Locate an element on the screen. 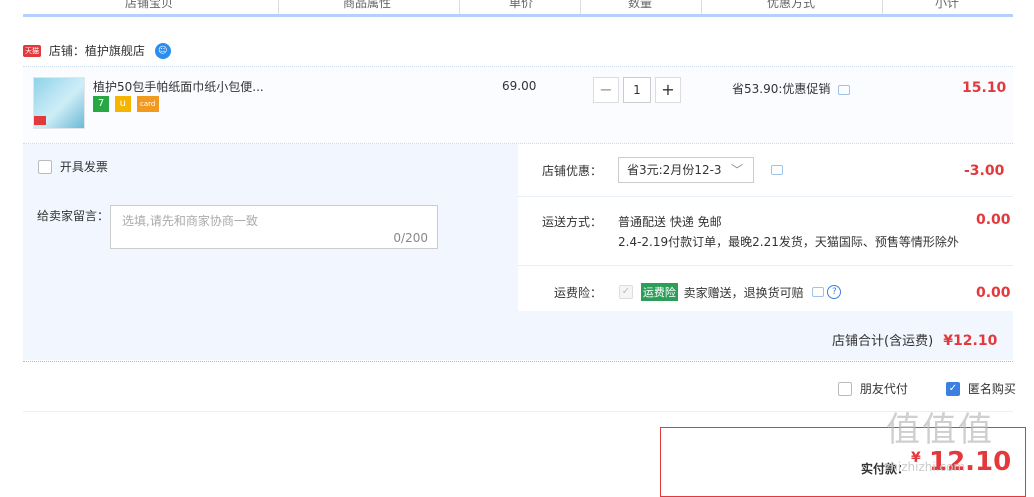  shop-total: 店铺合计(含运费) ¥12.10 is located at coordinates (914, 339).